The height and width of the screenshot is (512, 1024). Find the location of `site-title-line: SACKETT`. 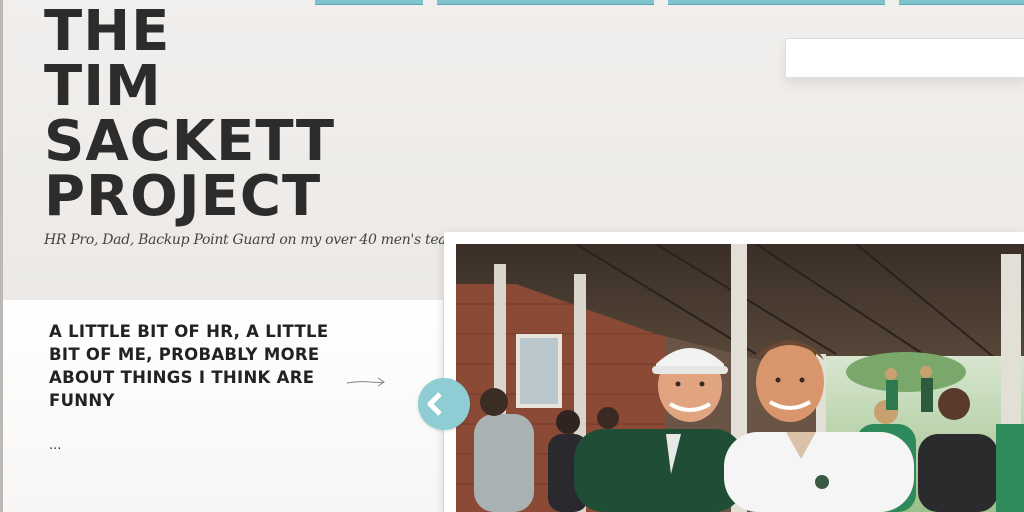

site-title-line: SACKETT is located at coordinates (190, 141).